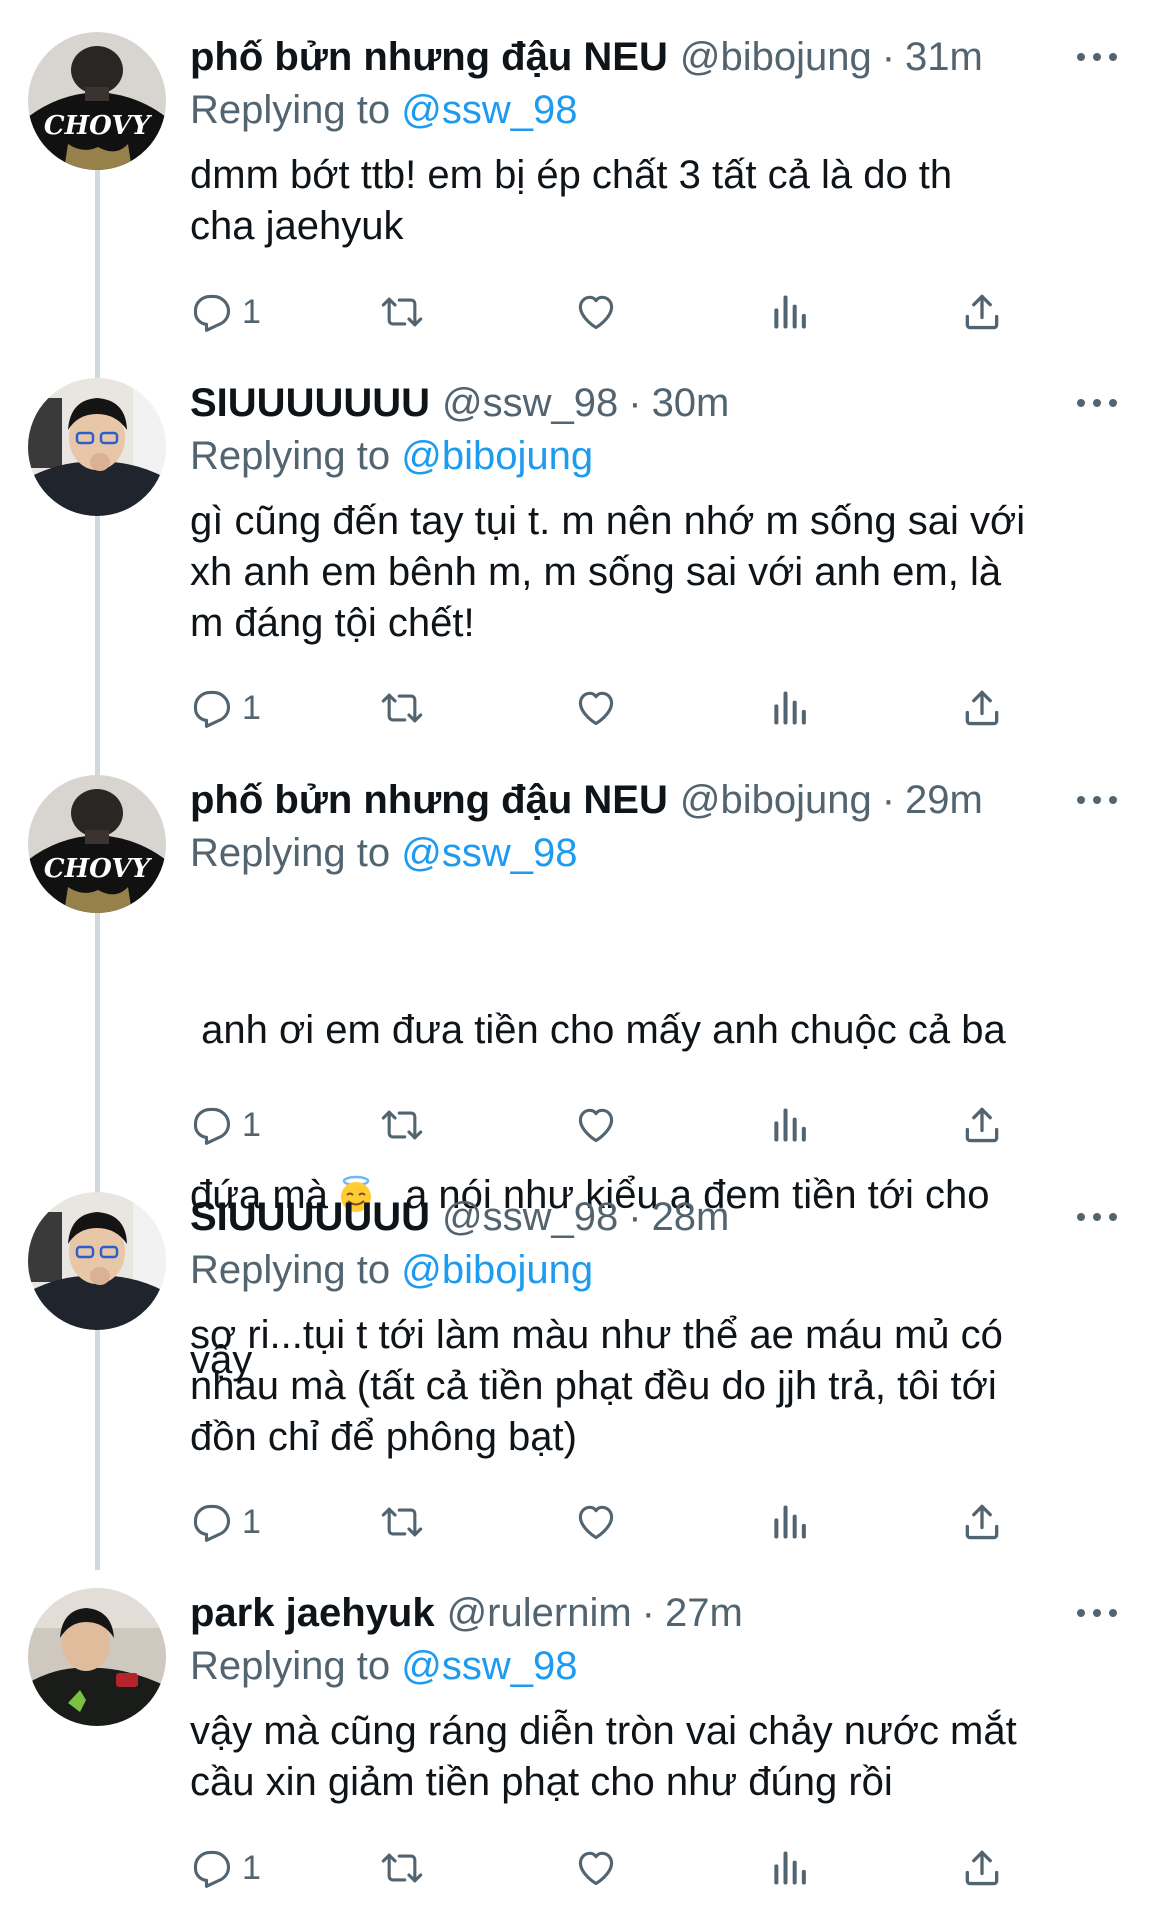 The image size is (1155, 1920). What do you see at coordinates (312, 1613) in the screenshot?
I see `display-name: park jaehyuk` at bounding box center [312, 1613].